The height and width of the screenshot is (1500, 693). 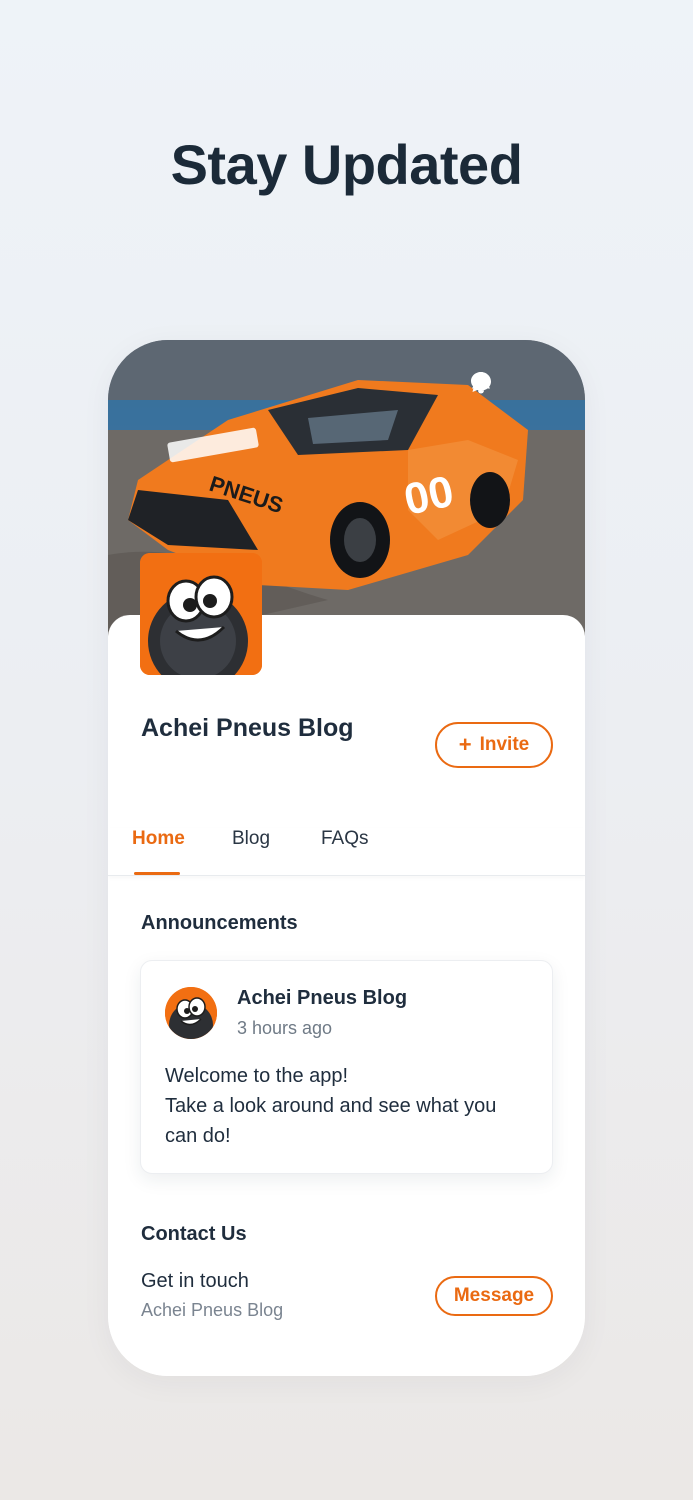 I want to click on post-author: Achei Pneus Blog, so click(x=322, y=998).